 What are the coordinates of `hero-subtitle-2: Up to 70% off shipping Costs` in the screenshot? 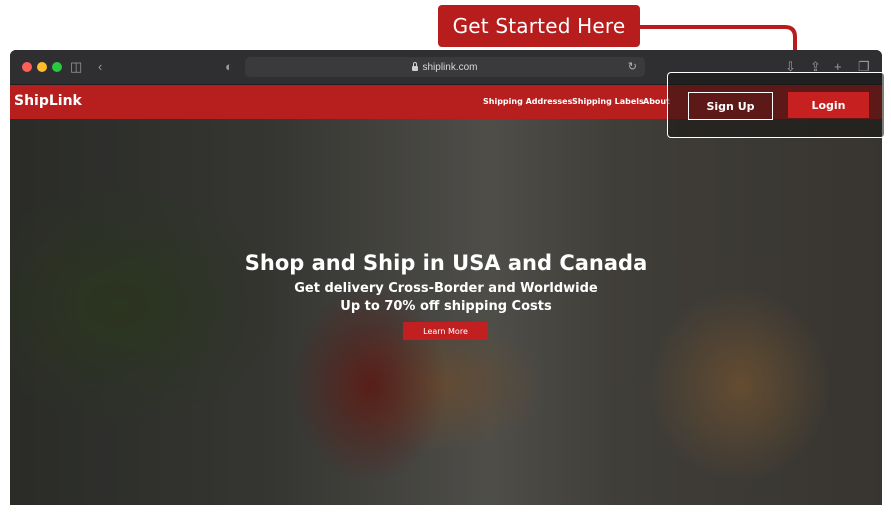 It's located at (446, 306).